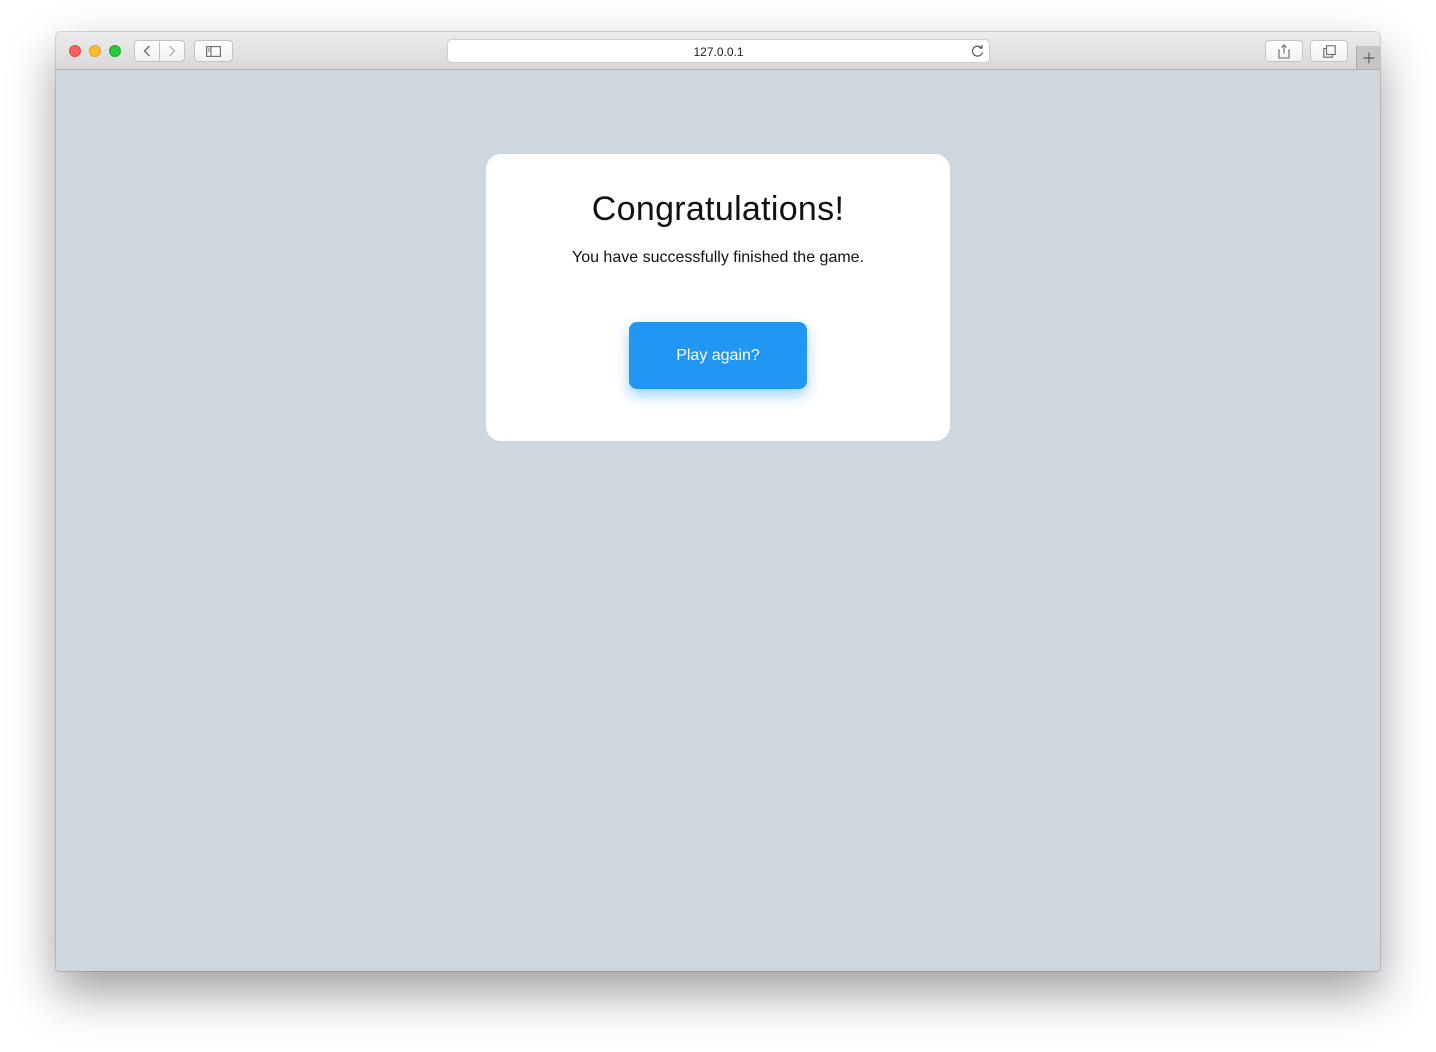 The width and height of the screenshot is (1436, 1052). Describe the element at coordinates (75, 51) in the screenshot. I see `close-window-button` at that location.